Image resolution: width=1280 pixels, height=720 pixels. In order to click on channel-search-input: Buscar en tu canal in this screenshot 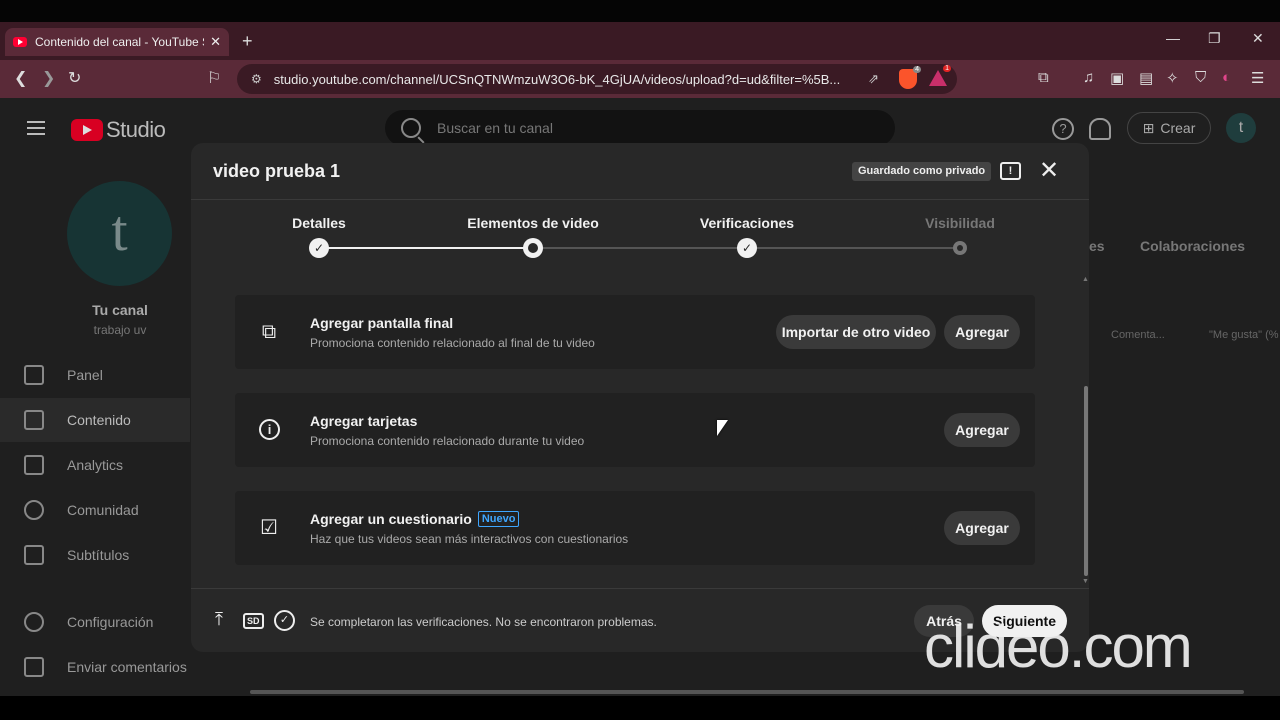, I will do `click(640, 128)`.